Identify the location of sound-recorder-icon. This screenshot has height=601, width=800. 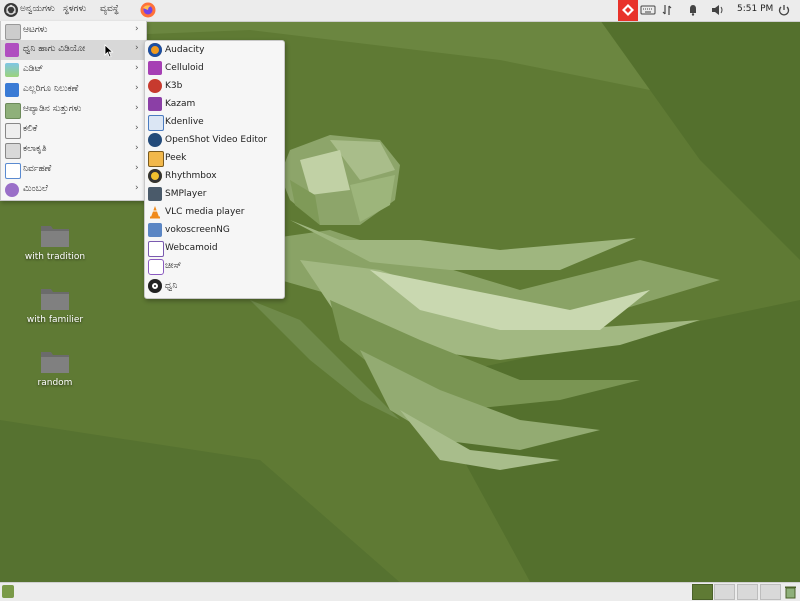
(155, 286).